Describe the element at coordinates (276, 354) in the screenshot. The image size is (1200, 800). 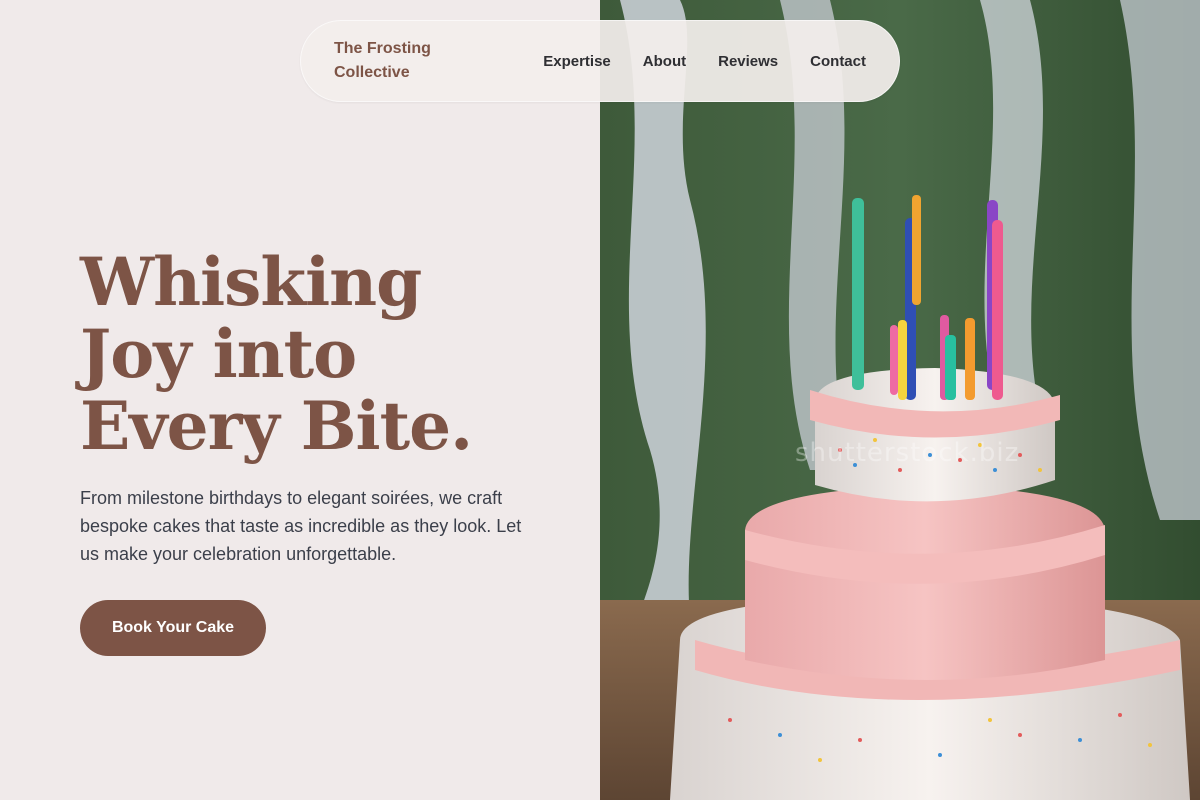
I see `hero-title: Whisking Joy into Every Bite.` at that location.